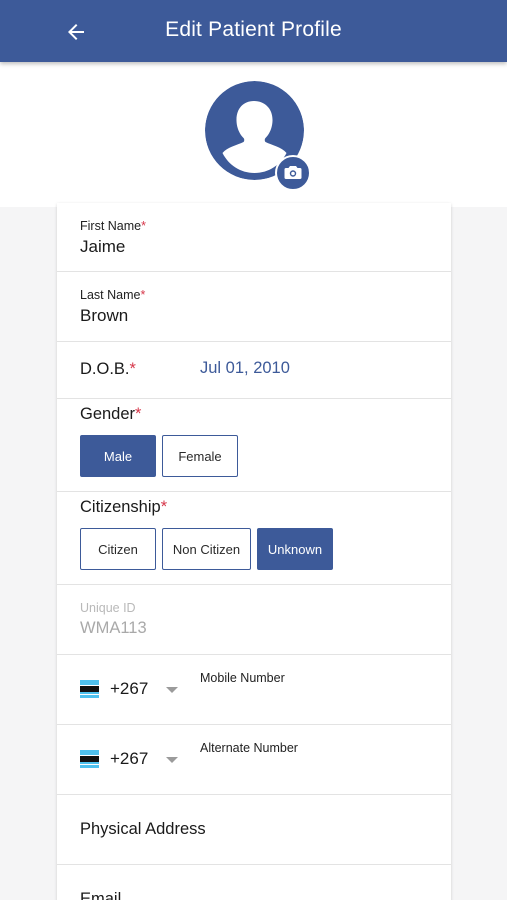 The image size is (507, 900). I want to click on mobile-number-field: +267 Mobile Number, so click(254, 690).